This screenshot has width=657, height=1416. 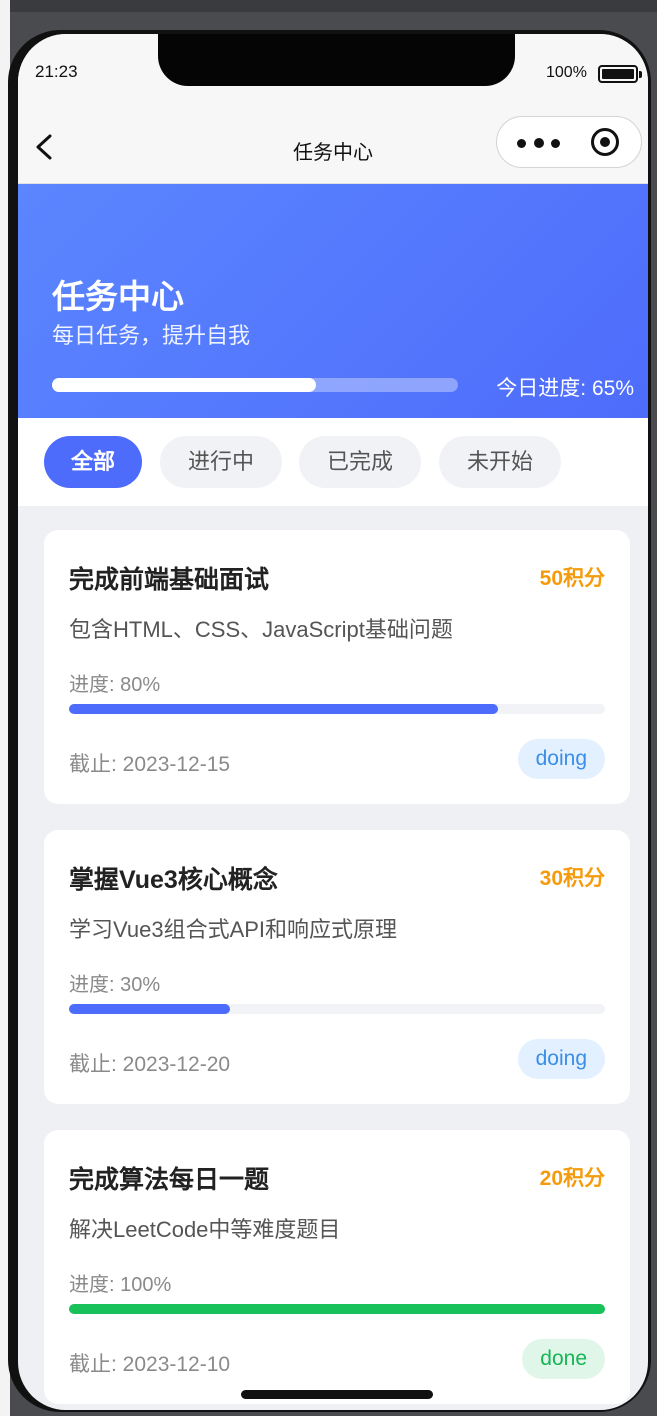 What do you see at coordinates (118, 296) in the screenshot?
I see `hero-title: 任务中心` at bounding box center [118, 296].